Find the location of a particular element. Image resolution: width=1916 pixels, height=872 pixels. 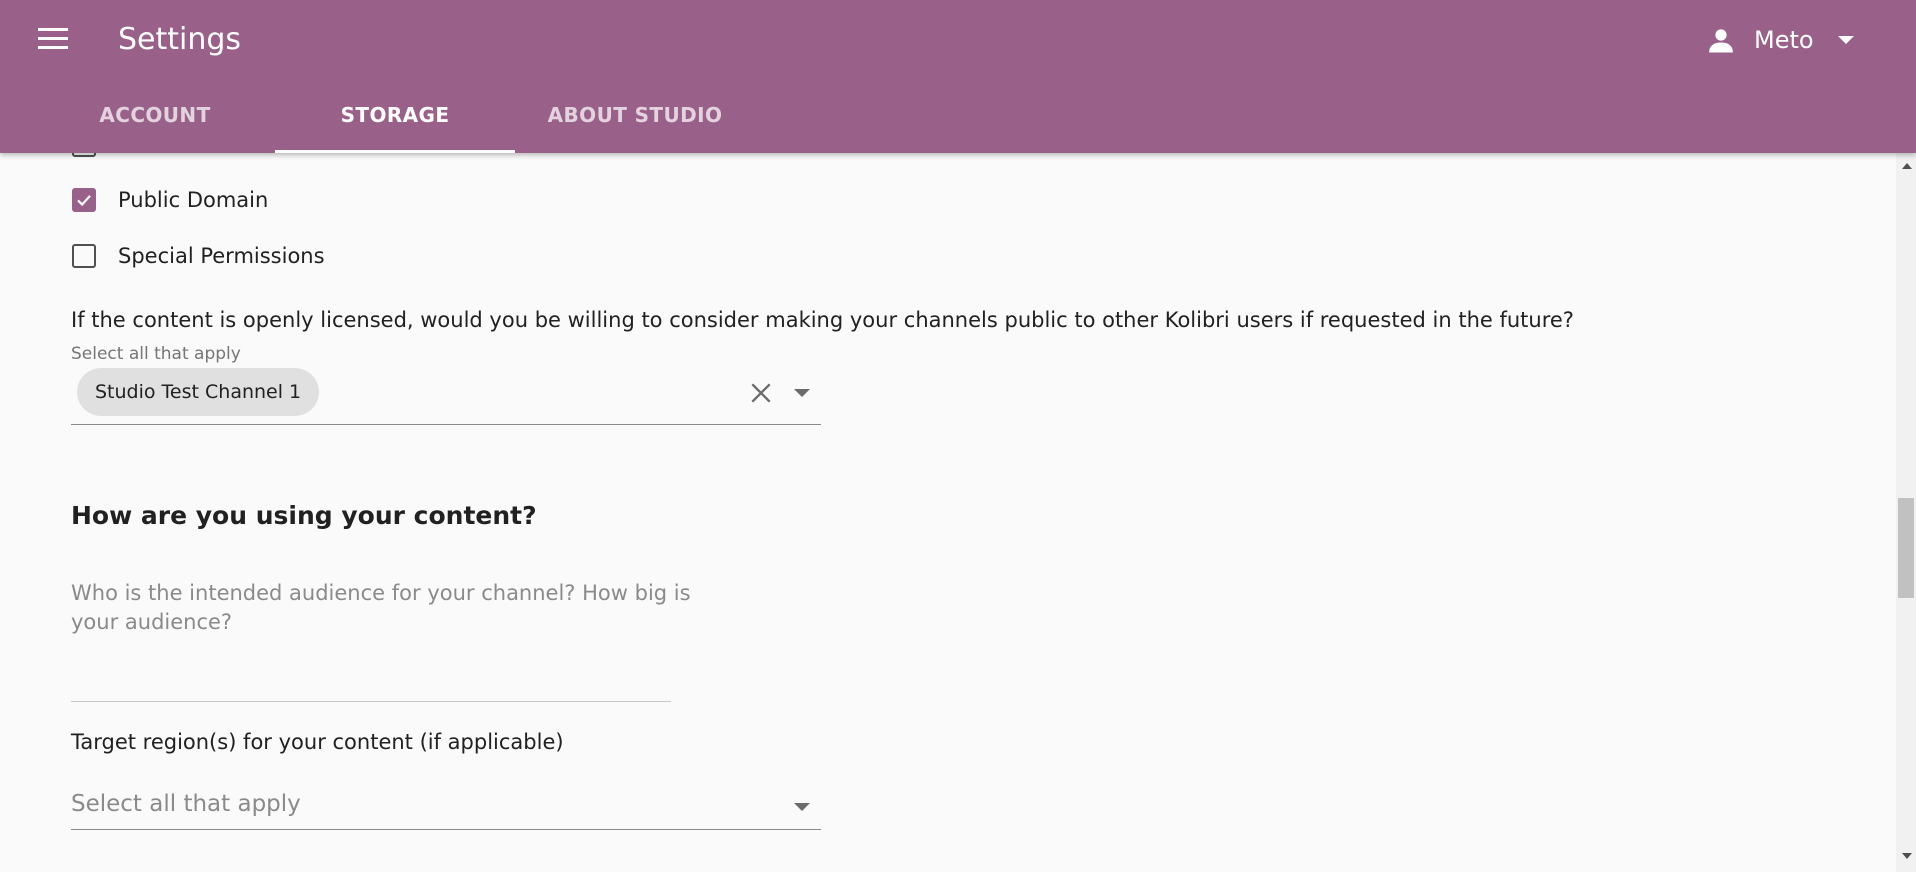

user-name: Meto is located at coordinates (1784, 40).